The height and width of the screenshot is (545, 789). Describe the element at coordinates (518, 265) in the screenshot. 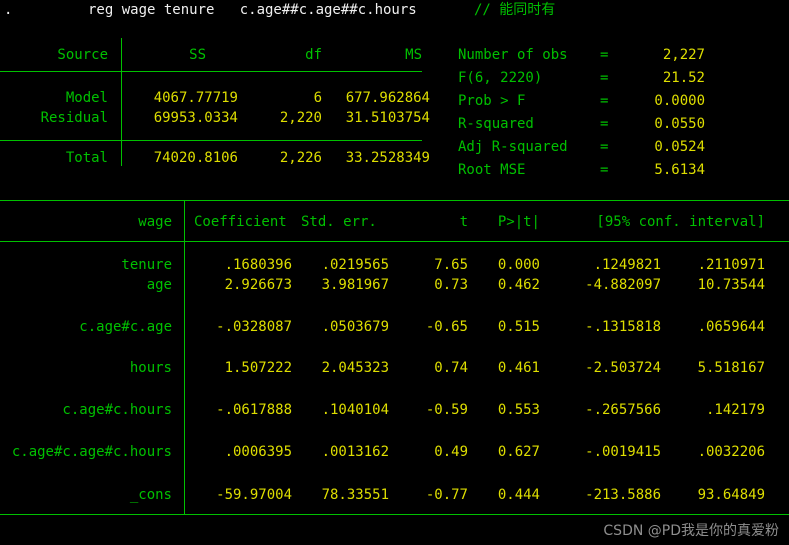

I see `coef-row-p: 0.000` at that location.